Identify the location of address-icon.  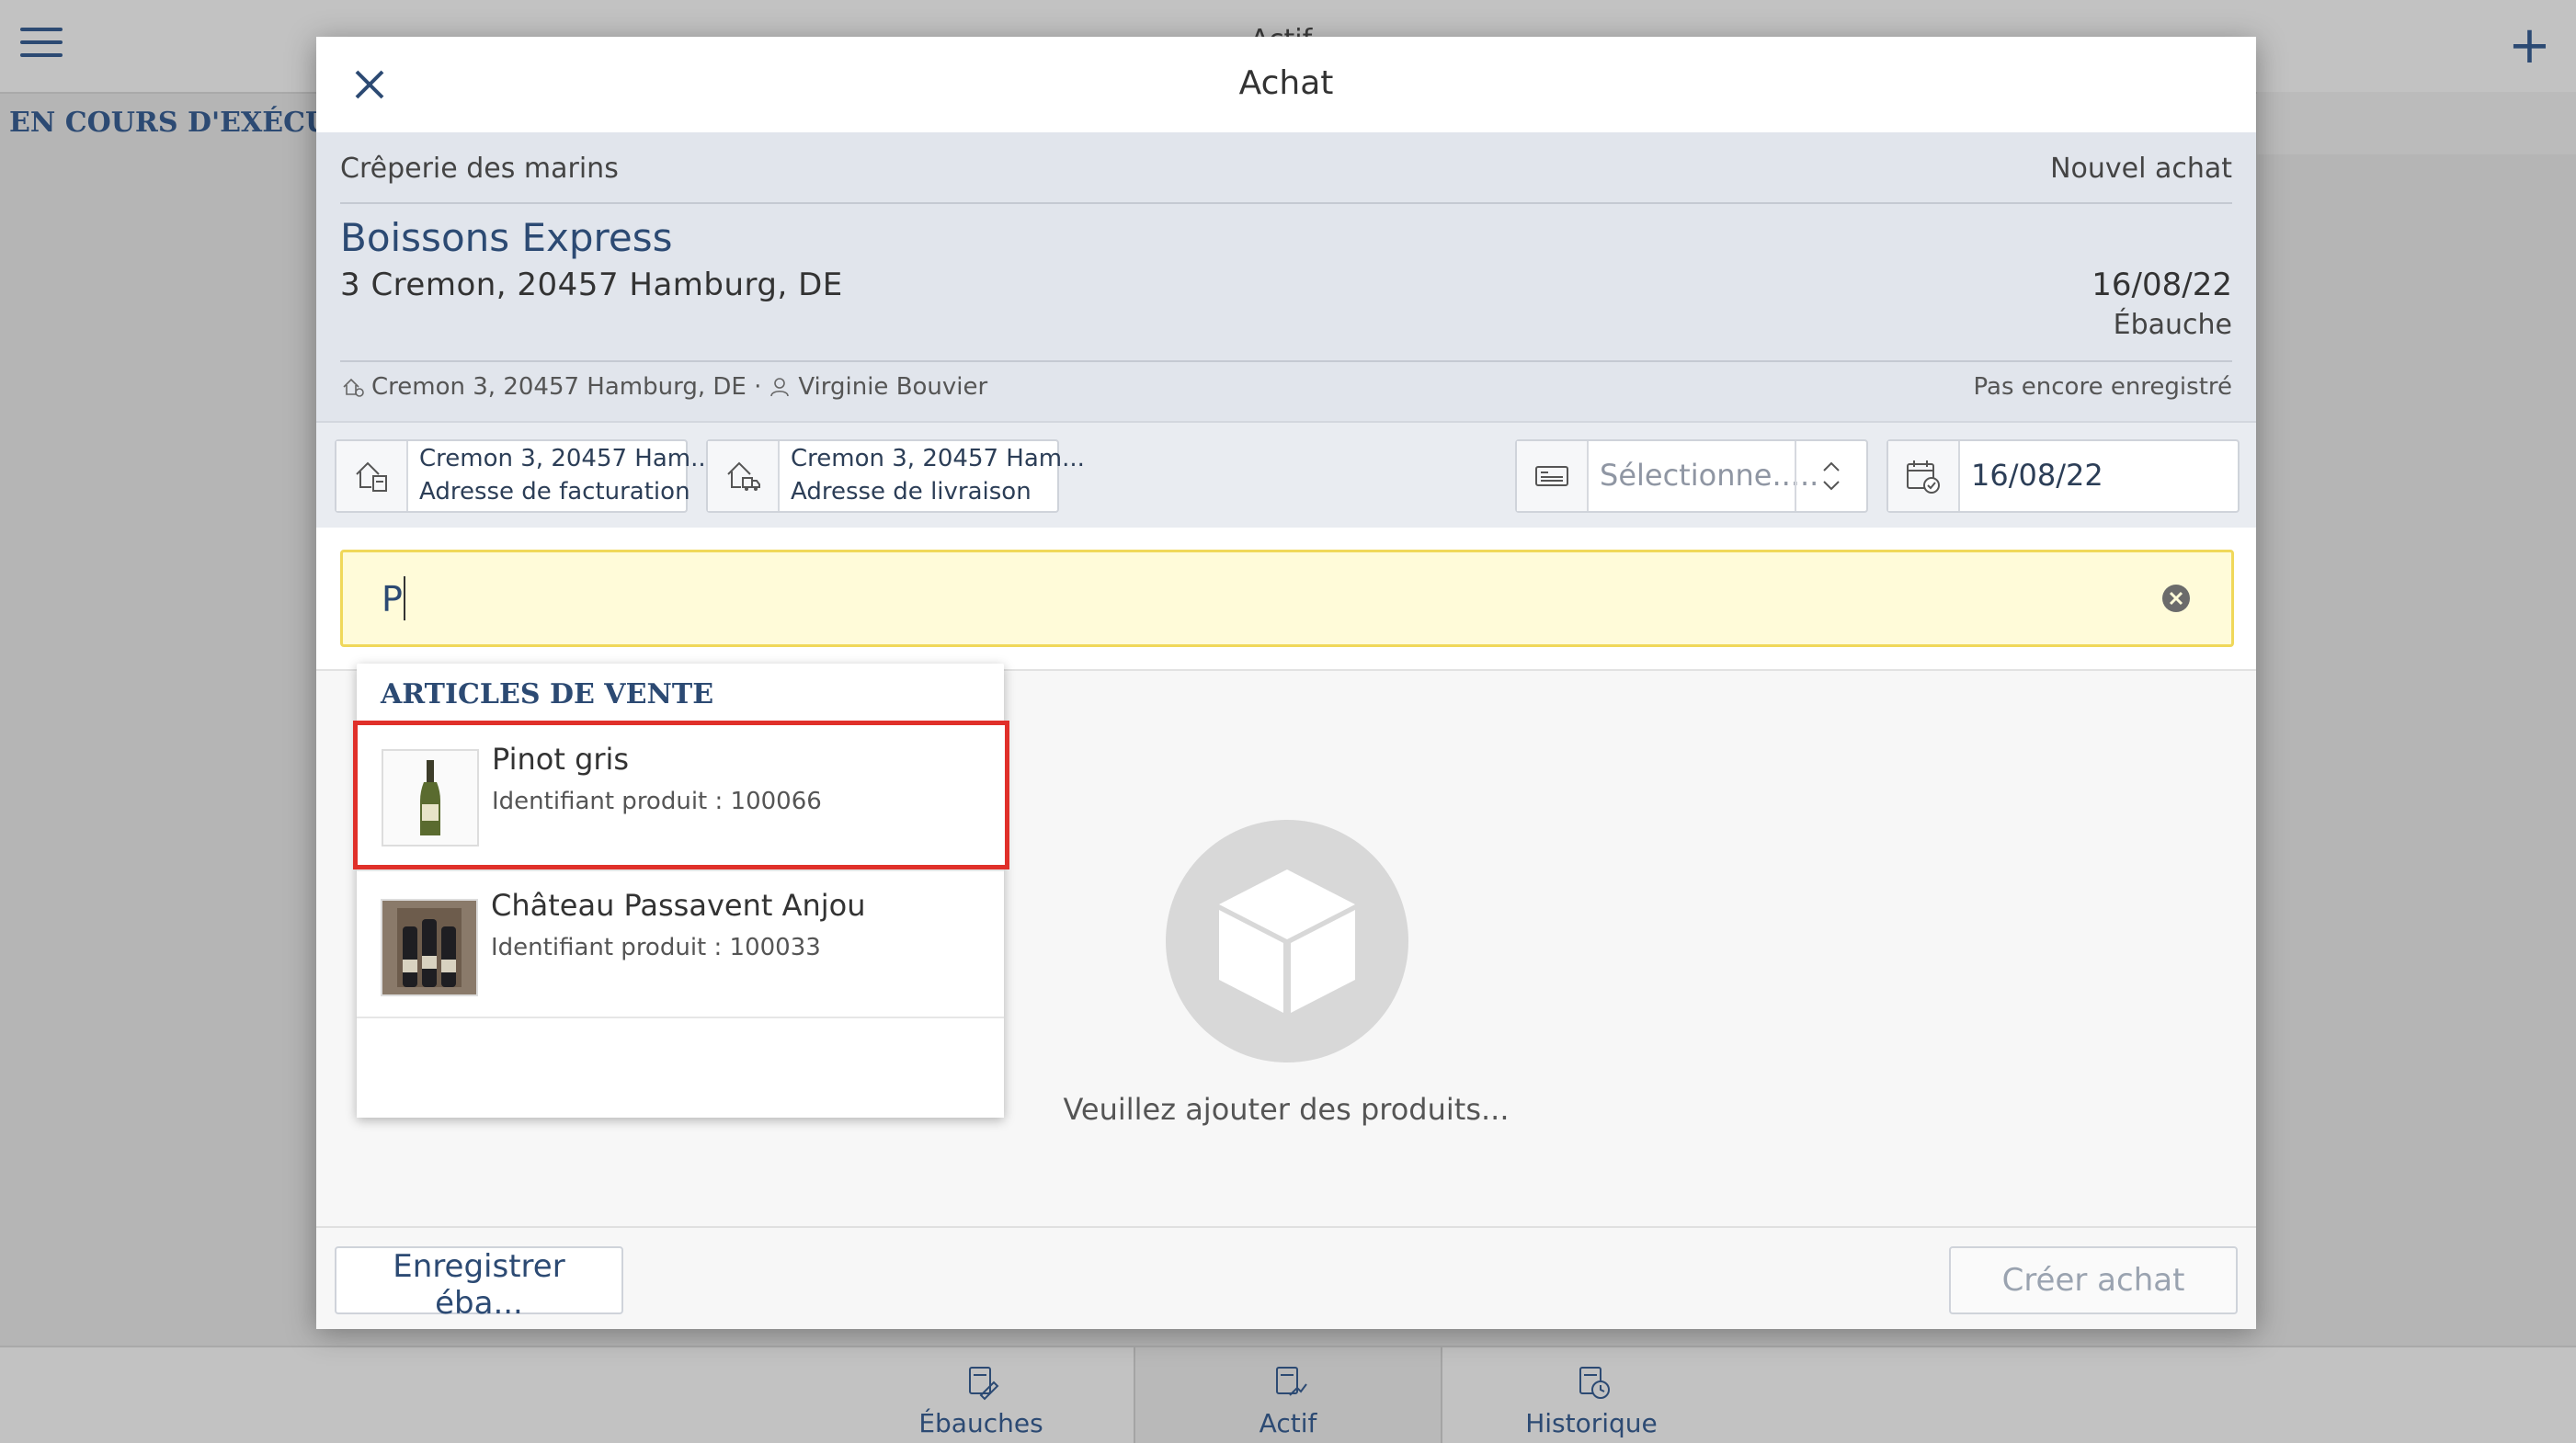
(353, 387).